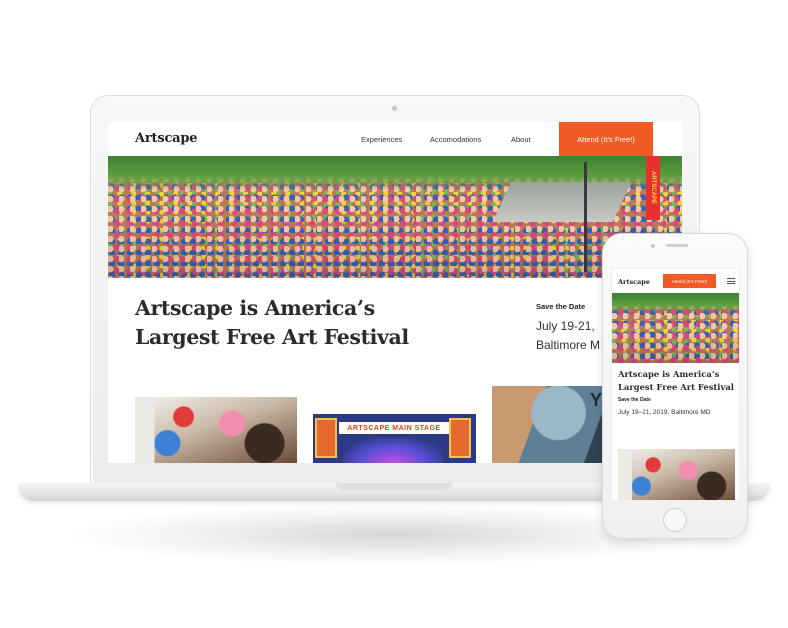  What do you see at coordinates (675, 520) in the screenshot?
I see `phone-home-button` at bounding box center [675, 520].